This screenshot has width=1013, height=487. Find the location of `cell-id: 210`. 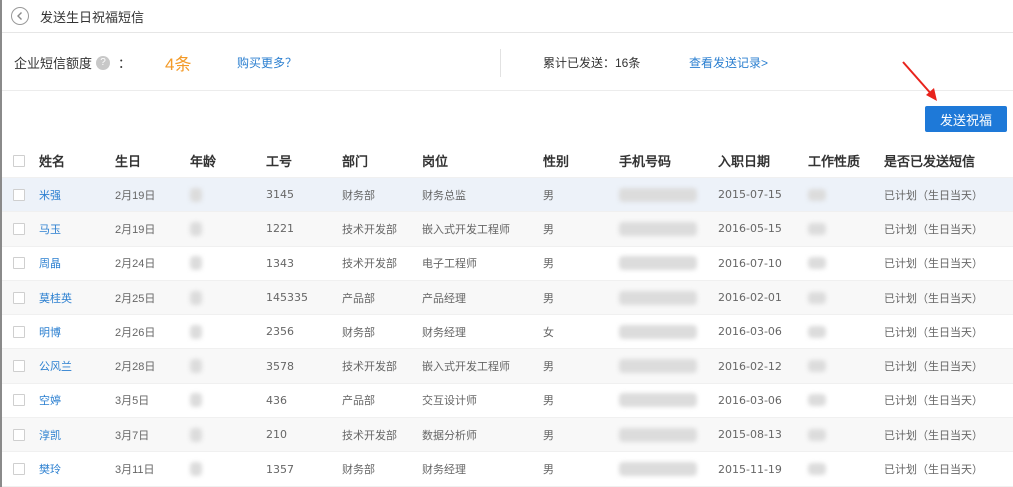

cell-id: 210 is located at coordinates (276, 435).